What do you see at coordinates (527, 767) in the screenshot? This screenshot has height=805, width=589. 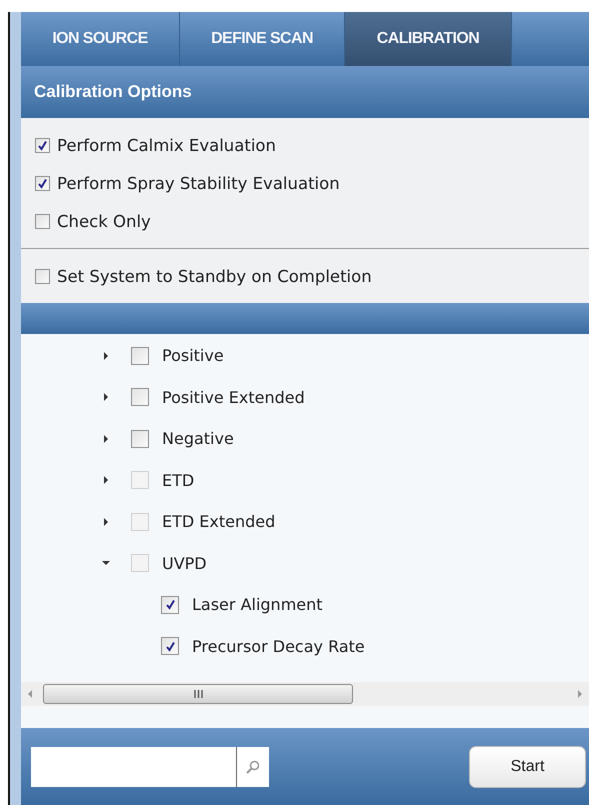 I see `start-button: Start` at bounding box center [527, 767].